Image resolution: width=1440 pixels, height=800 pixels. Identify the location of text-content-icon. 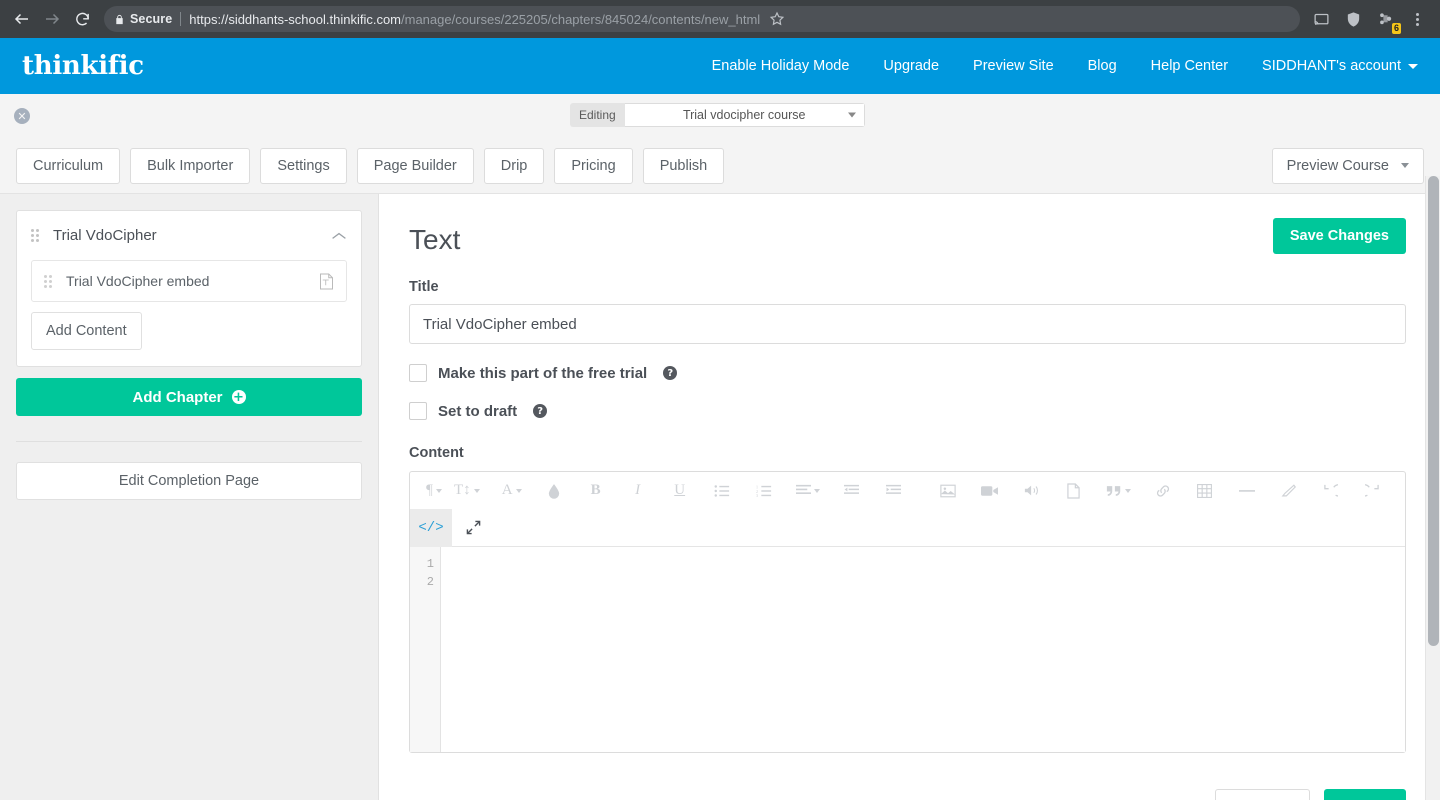
(326, 281).